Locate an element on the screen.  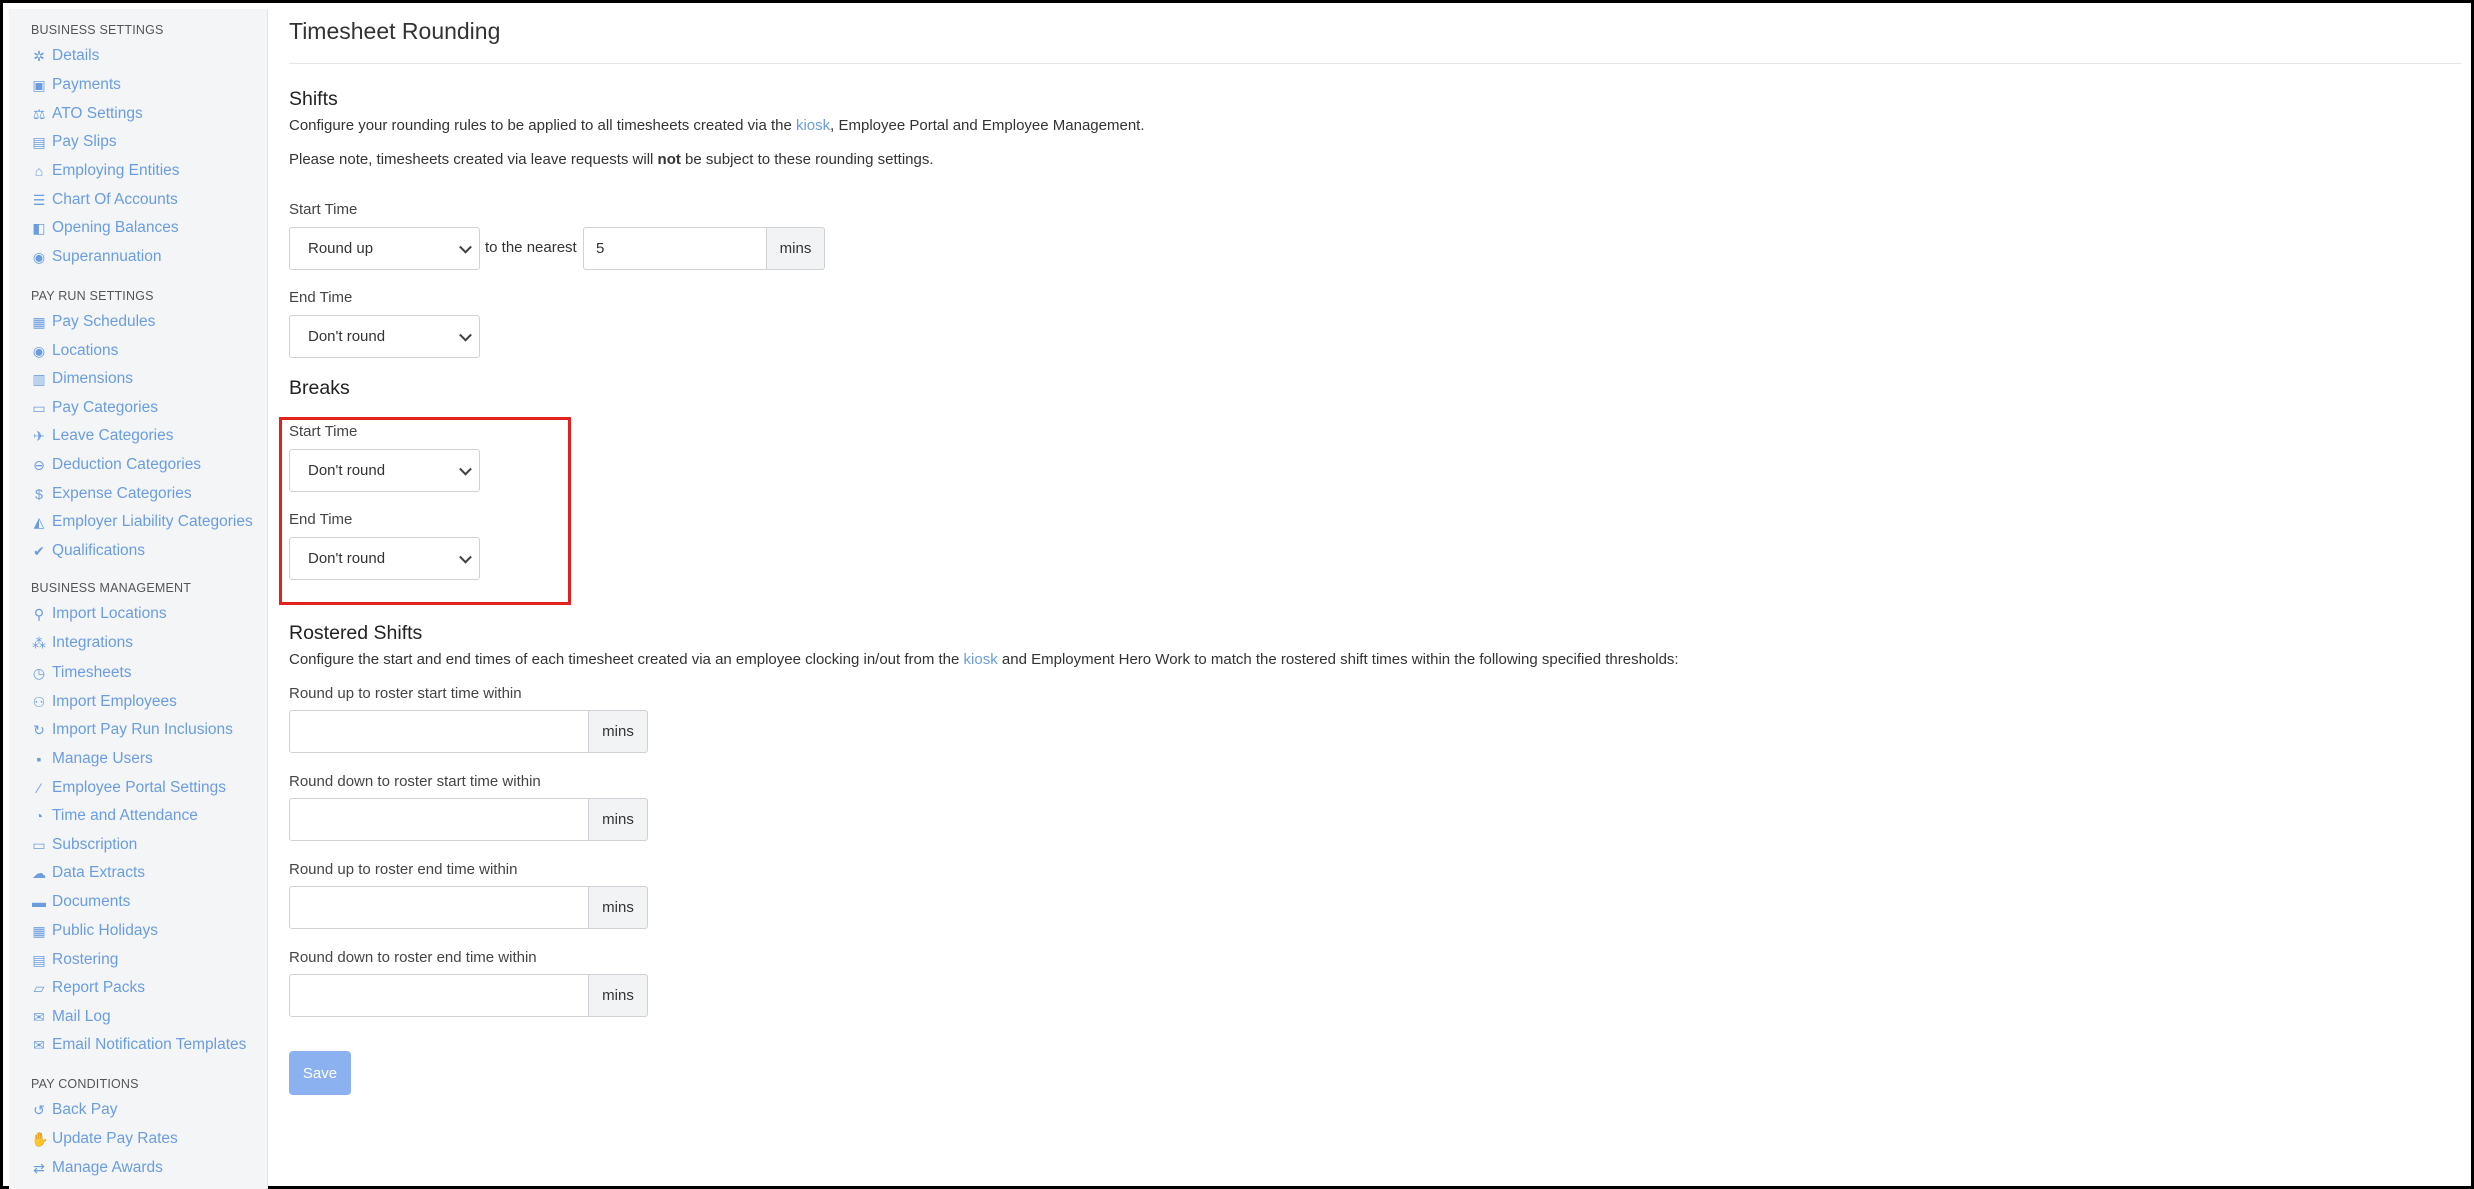
user-clock-icon: ◔ is located at coordinates (39, 816).